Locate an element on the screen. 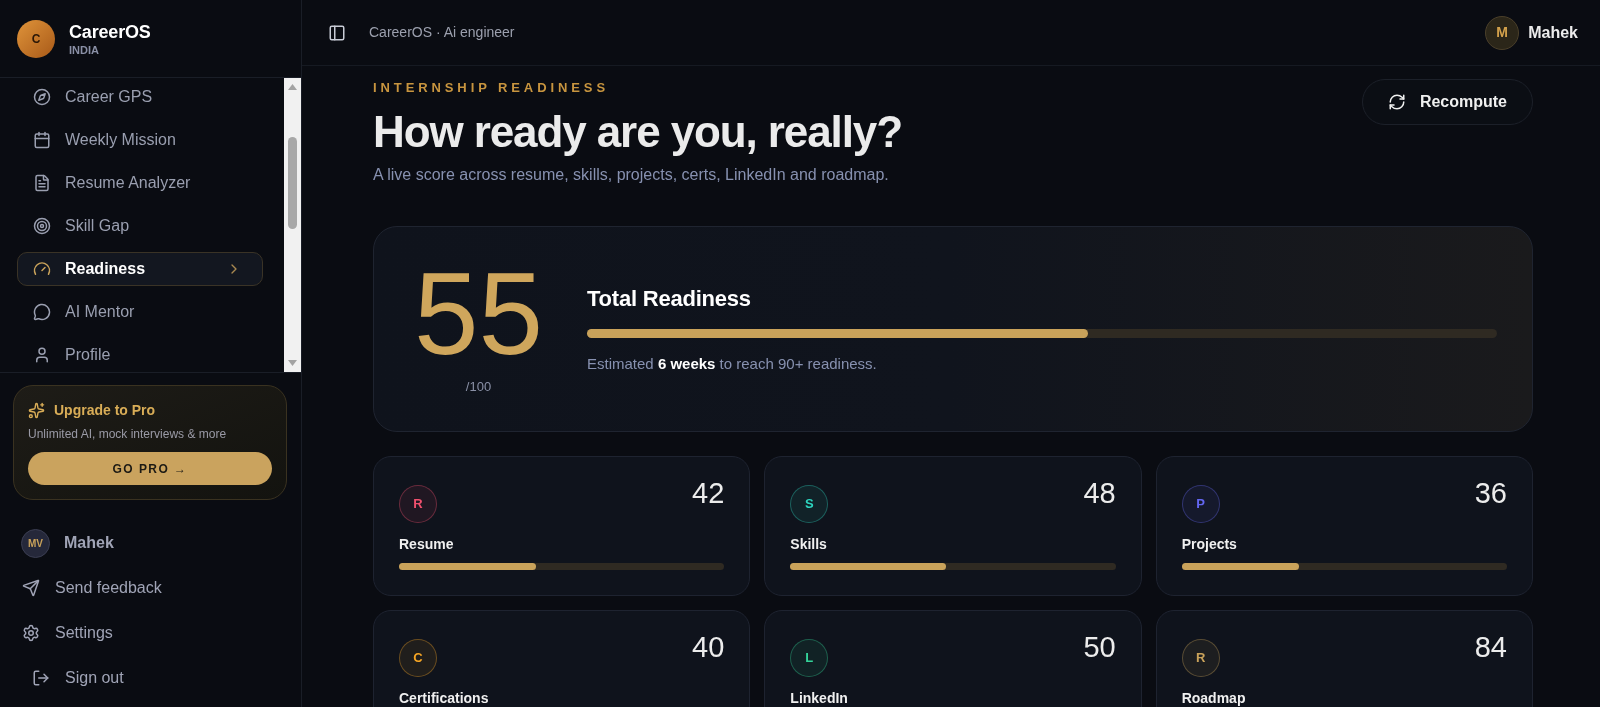 The height and width of the screenshot is (707, 1600). logout-icon is located at coordinates (41, 678).